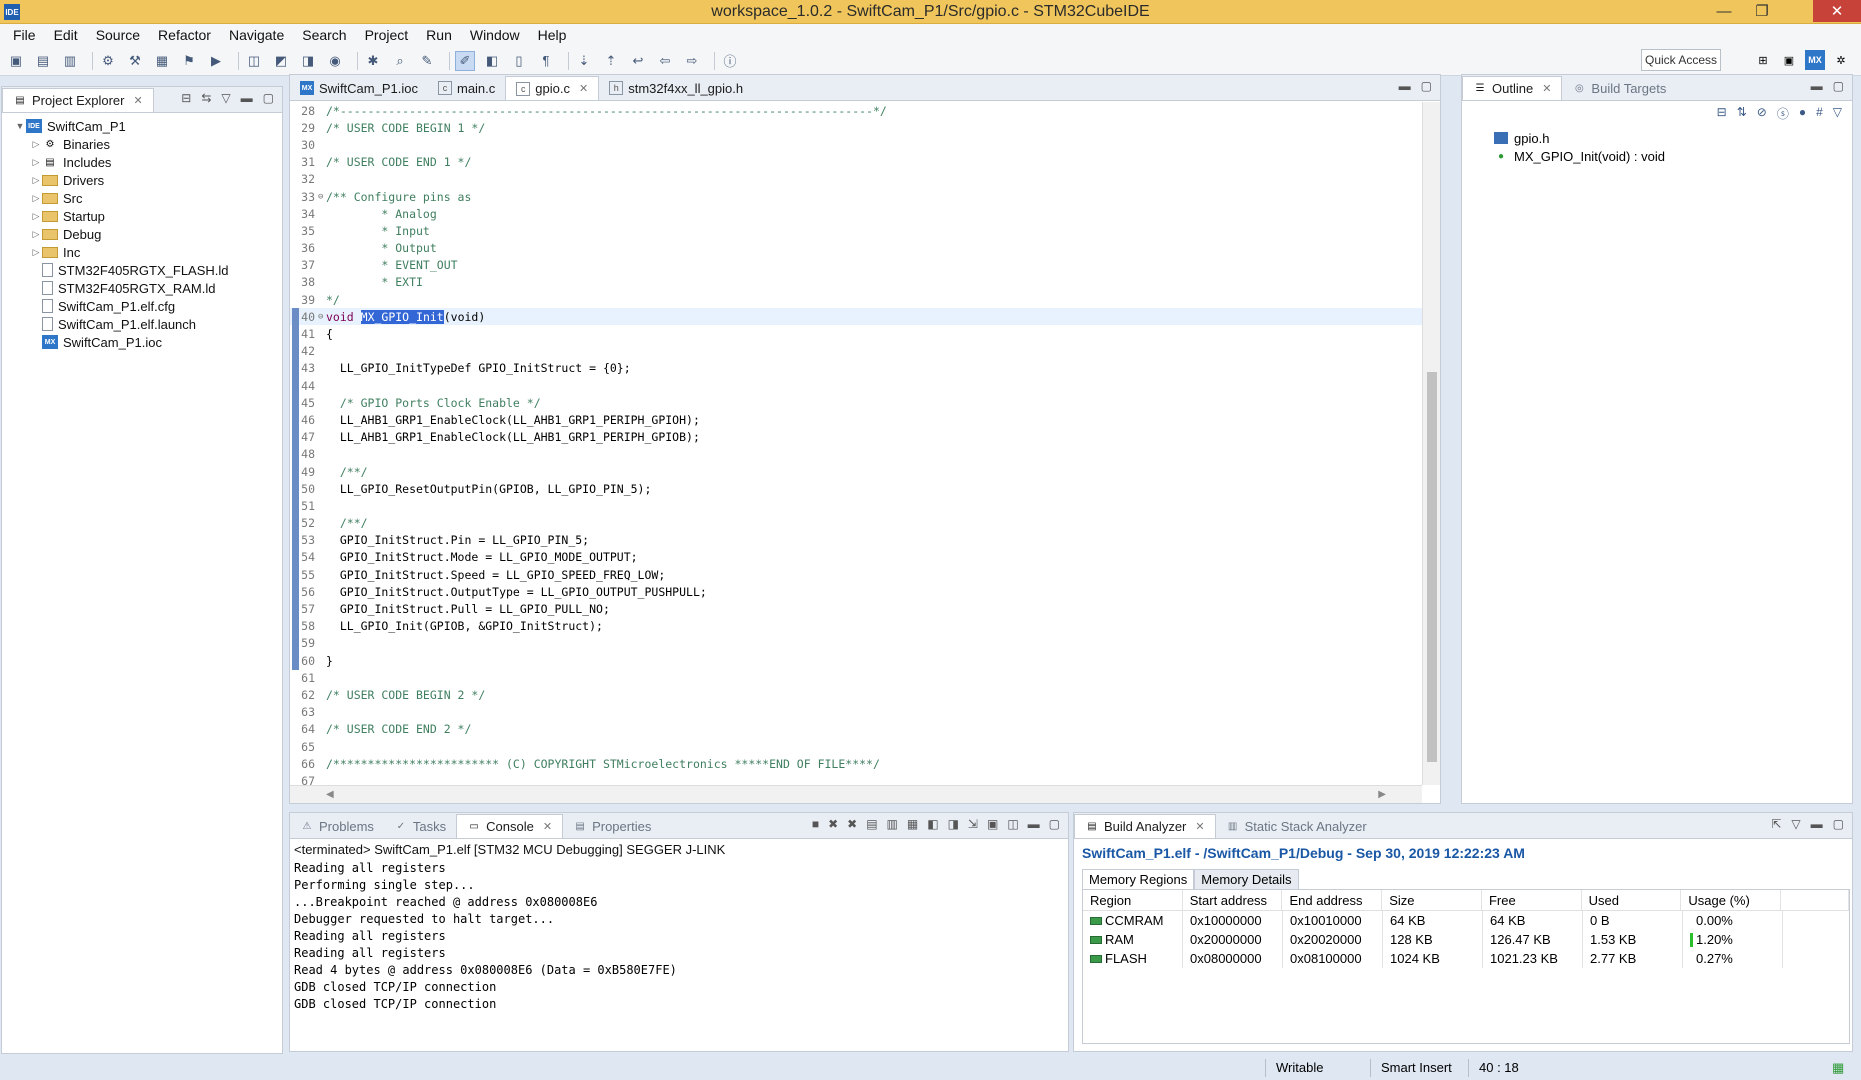  What do you see at coordinates (1012, 824) in the screenshot?
I see `new-console-icon: ◫` at bounding box center [1012, 824].